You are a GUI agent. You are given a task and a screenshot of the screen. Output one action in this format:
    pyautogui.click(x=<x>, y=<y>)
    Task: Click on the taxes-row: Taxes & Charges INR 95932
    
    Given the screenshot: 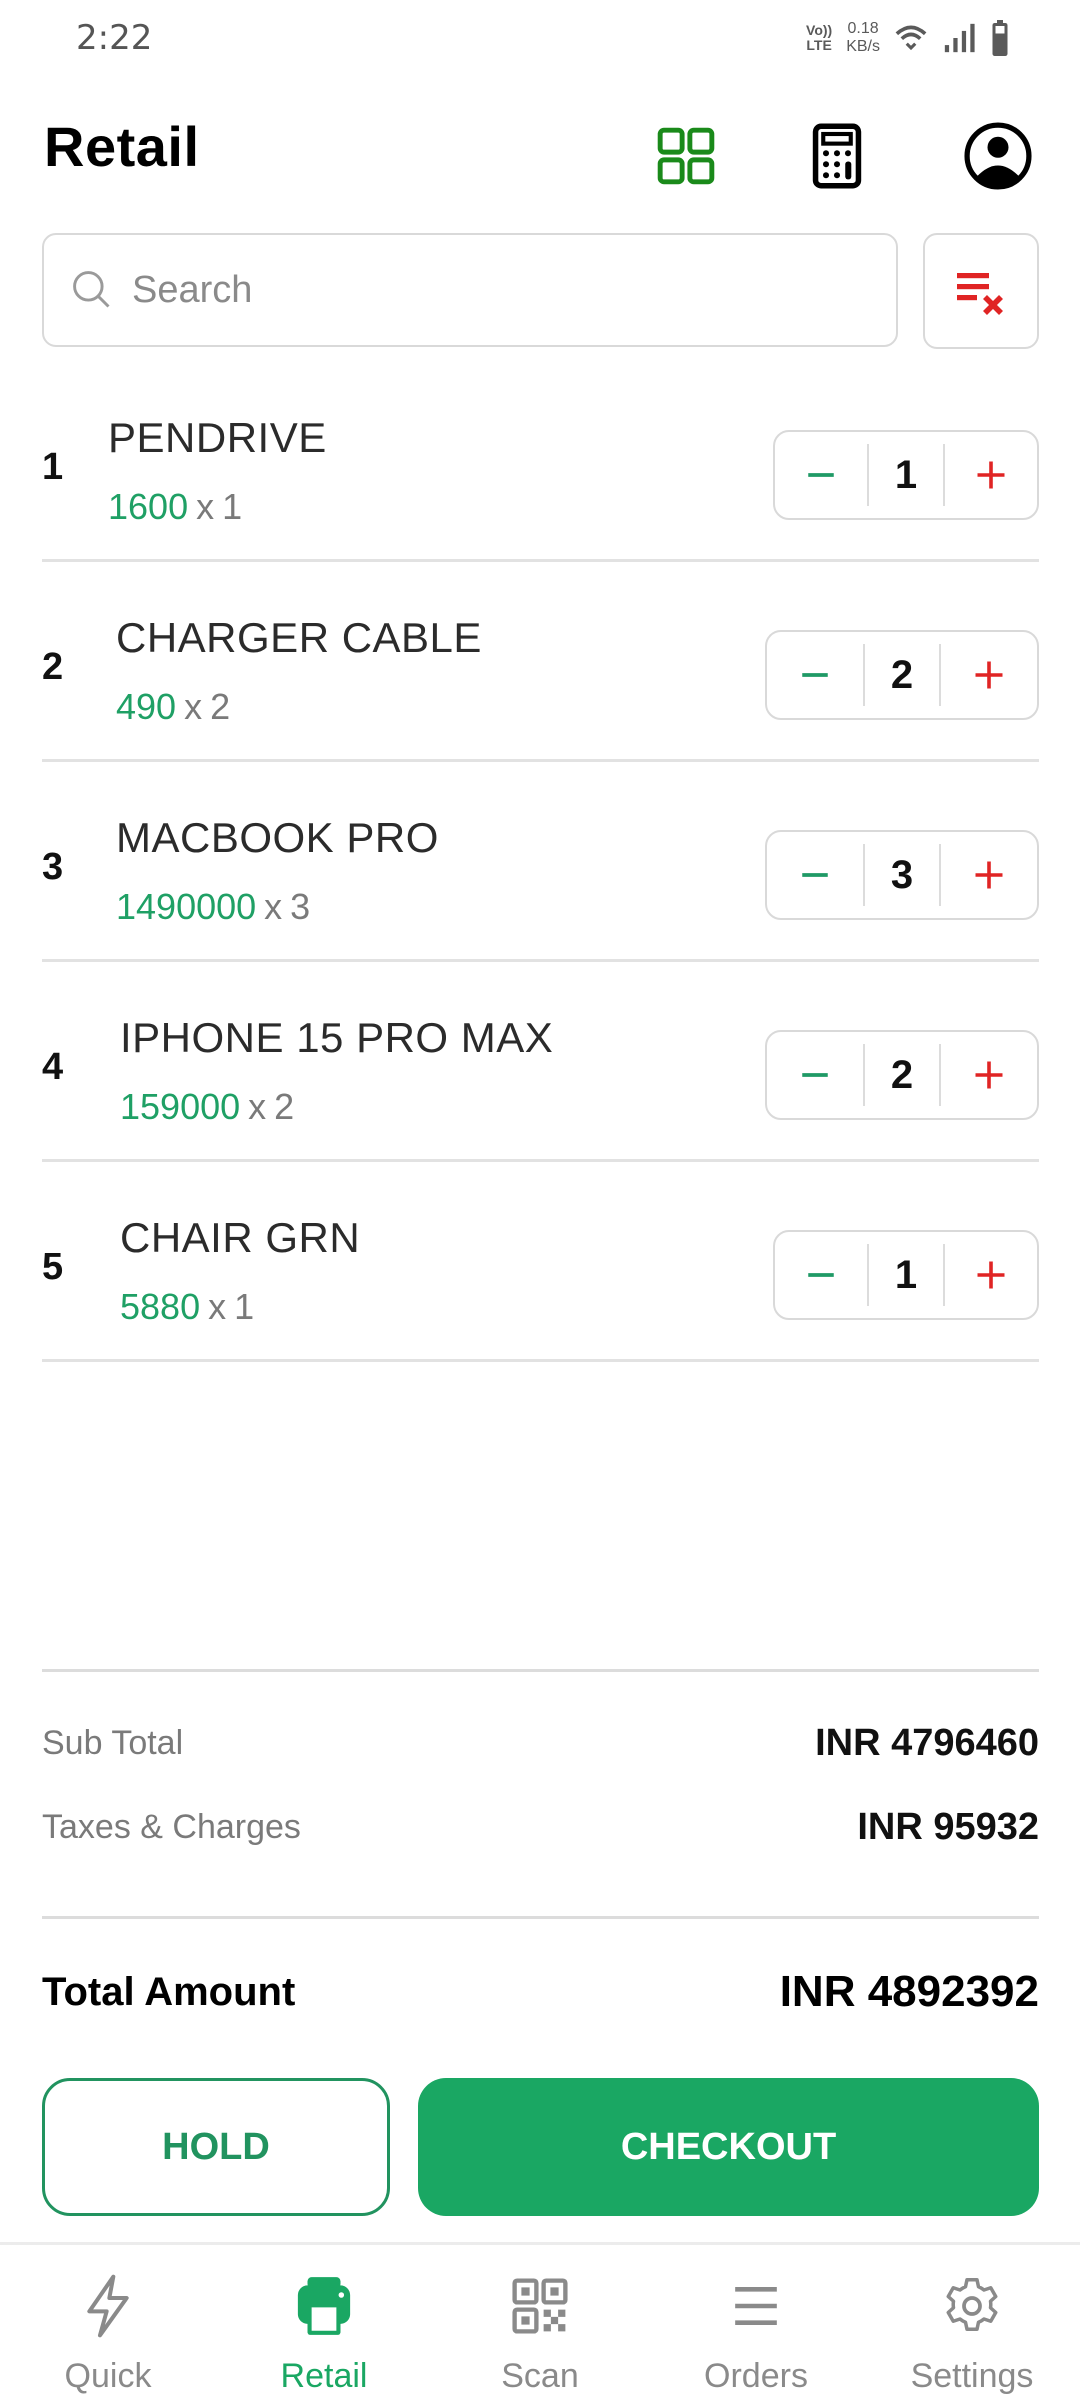 What is the action you would take?
    pyautogui.click(x=540, y=1827)
    